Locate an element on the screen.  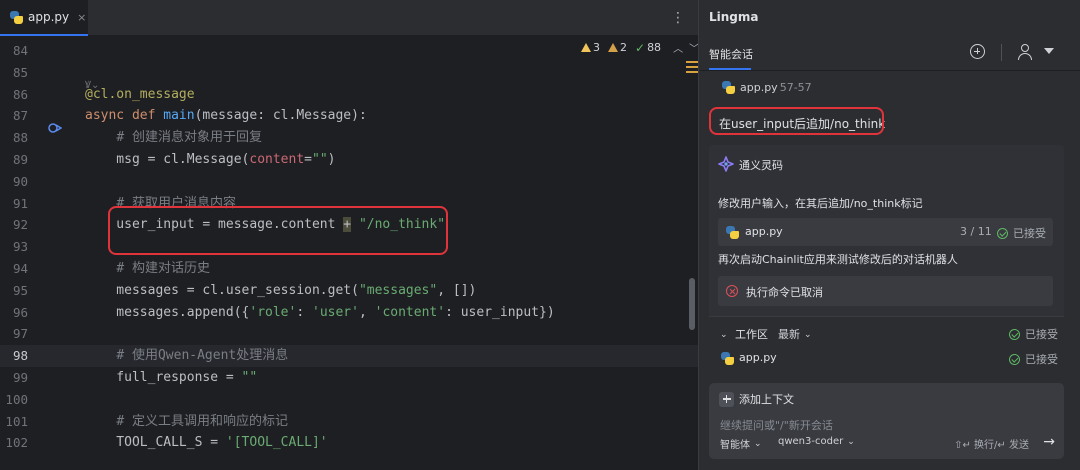
user-icon is located at coordinates (1025, 52).